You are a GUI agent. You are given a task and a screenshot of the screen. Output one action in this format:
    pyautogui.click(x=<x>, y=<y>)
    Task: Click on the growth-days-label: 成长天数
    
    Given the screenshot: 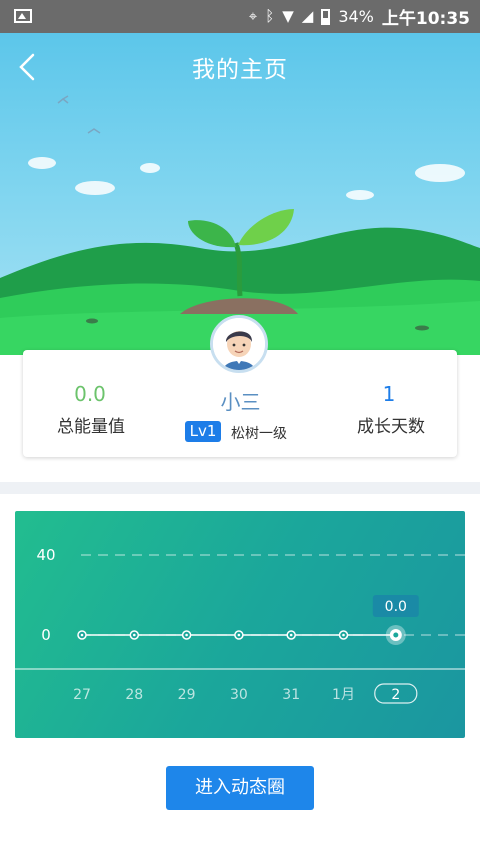 What is the action you would take?
    pyautogui.click(x=391, y=427)
    